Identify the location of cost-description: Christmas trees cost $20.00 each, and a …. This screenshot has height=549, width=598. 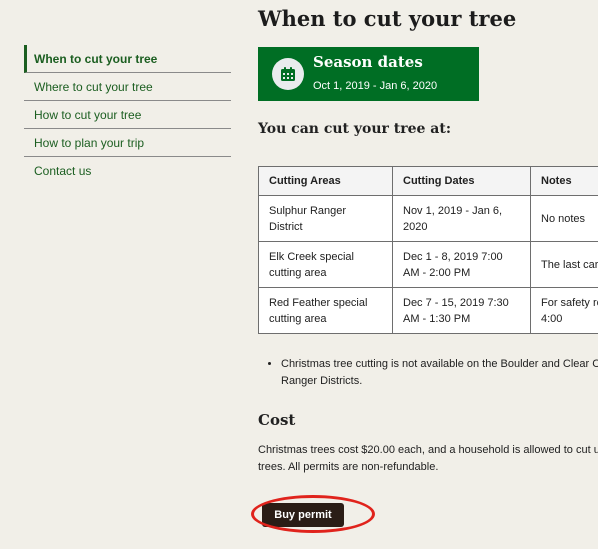
(428, 458).